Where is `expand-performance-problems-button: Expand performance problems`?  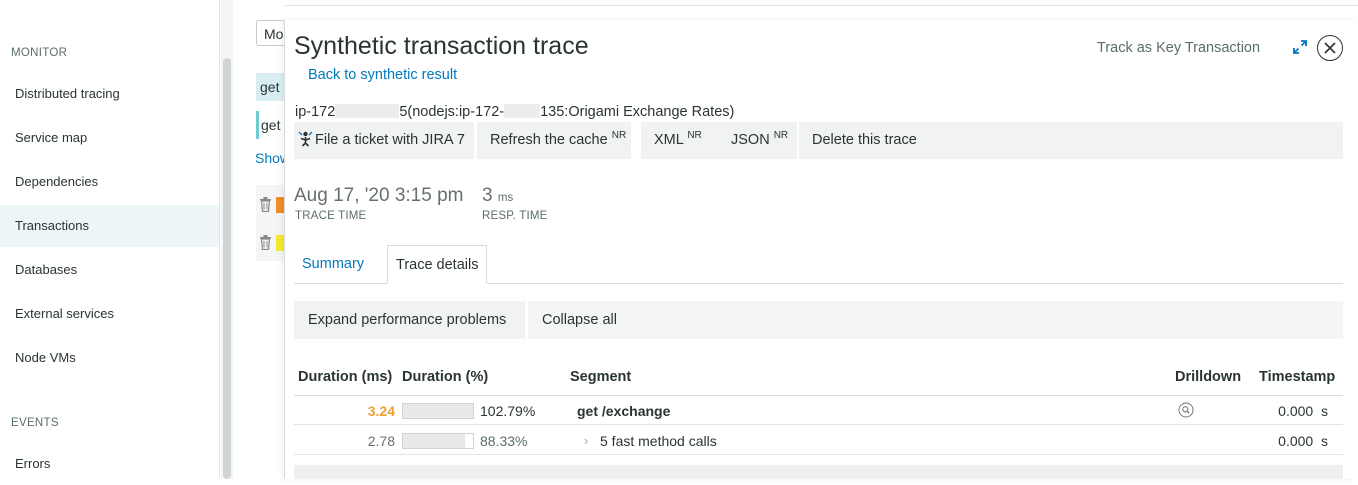 expand-performance-problems-button: Expand performance problems is located at coordinates (410, 320).